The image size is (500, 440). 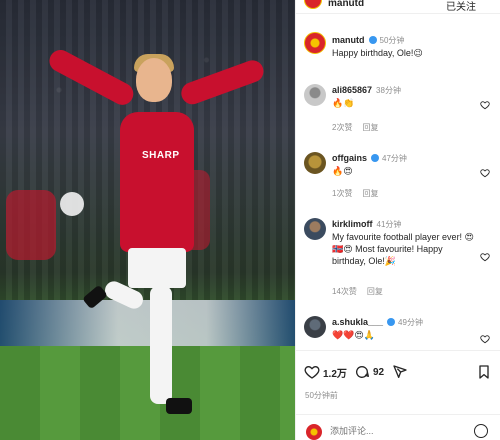 I want to click on comments-count: 92, so click(x=379, y=372).